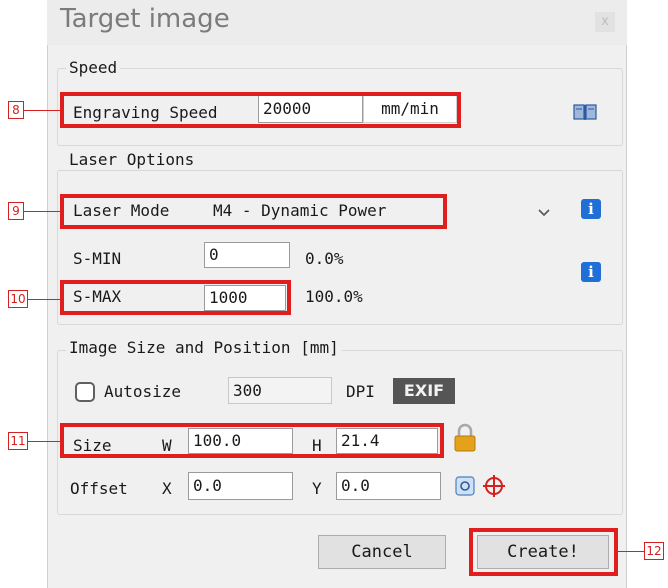 This screenshot has height=588, width=668. What do you see at coordinates (145, 19) in the screenshot?
I see `window-title: Target image` at bounding box center [145, 19].